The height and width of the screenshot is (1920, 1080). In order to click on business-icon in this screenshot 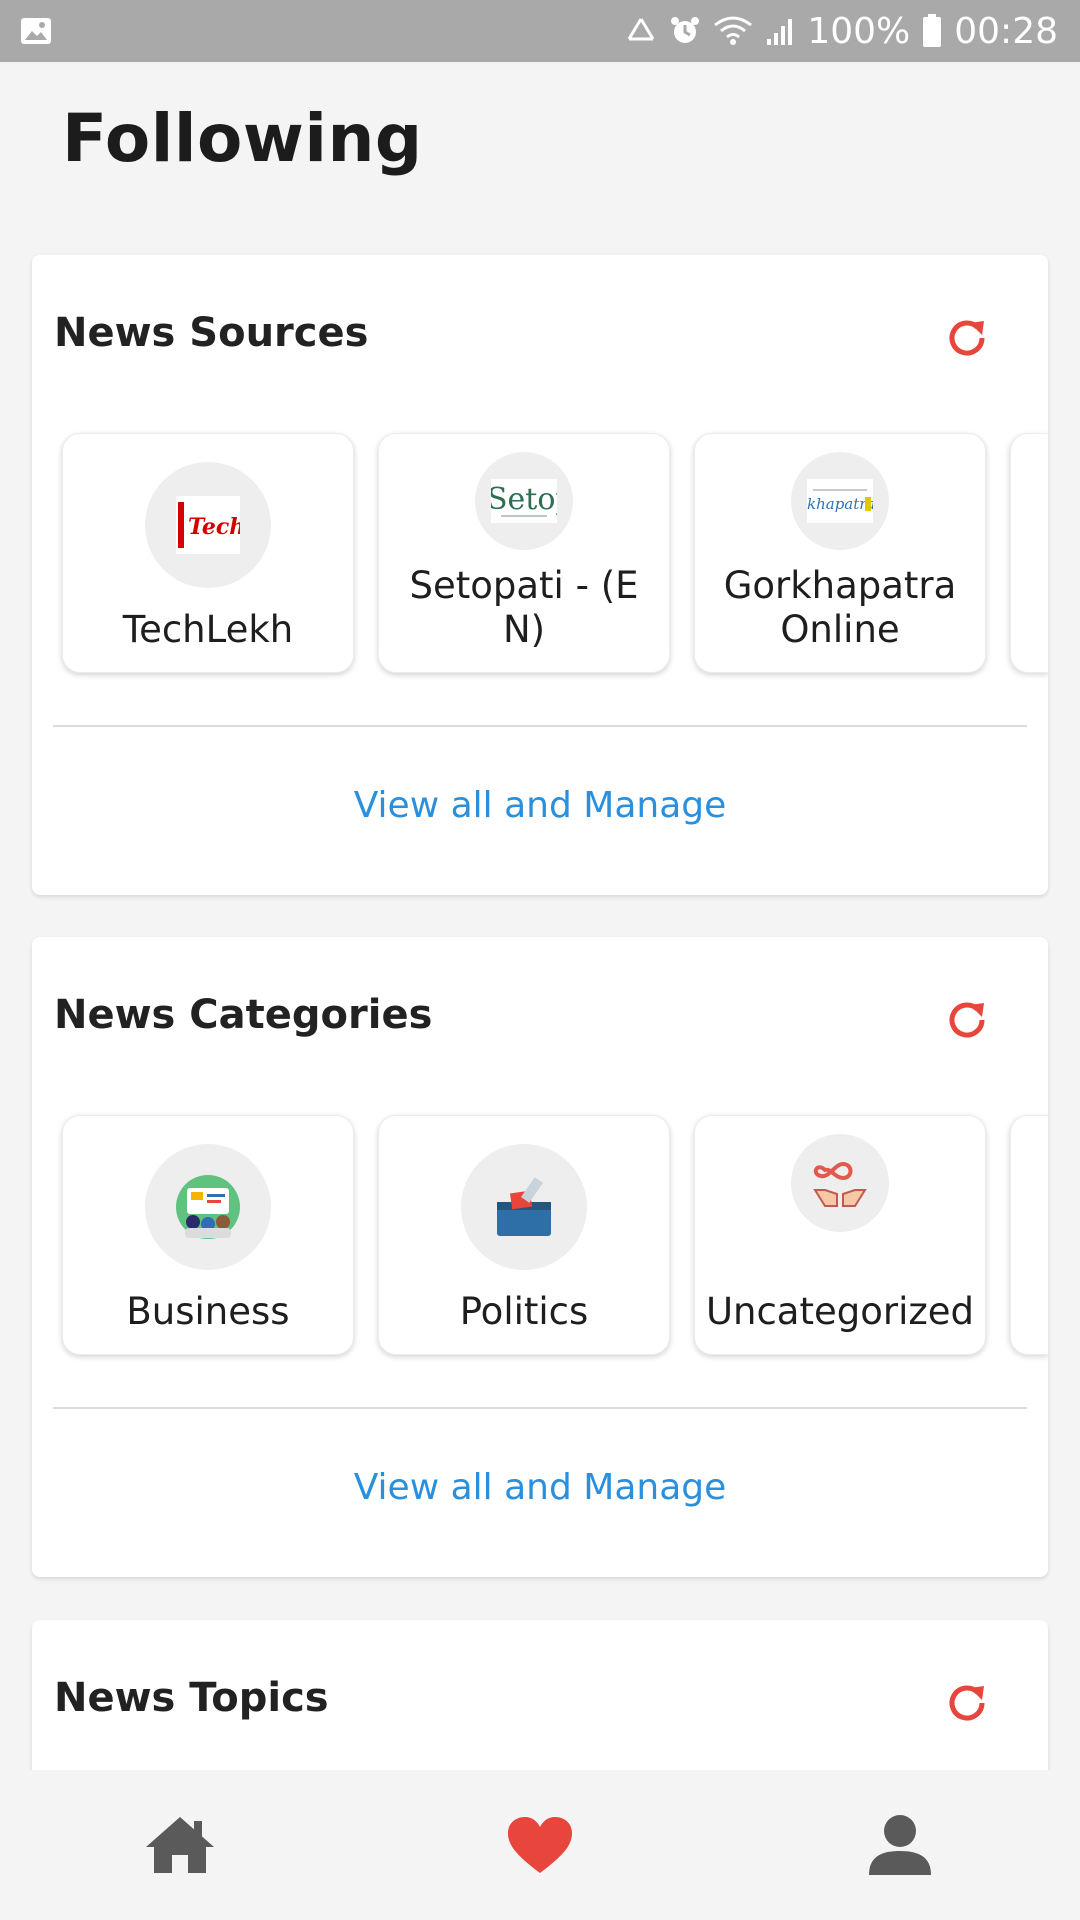, I will do `click(208, 1207)`.